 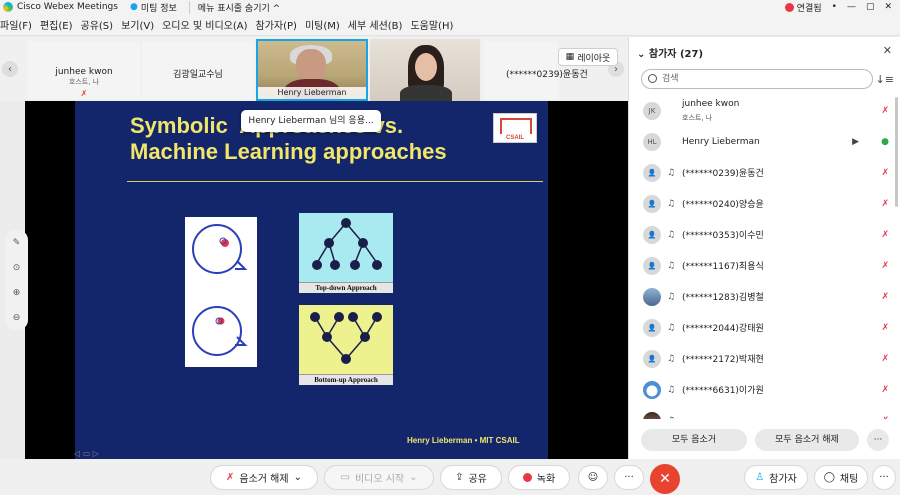 I want to click on list-item: ♫ (******6631)이가원 ✗, so click(x=764, y=389).